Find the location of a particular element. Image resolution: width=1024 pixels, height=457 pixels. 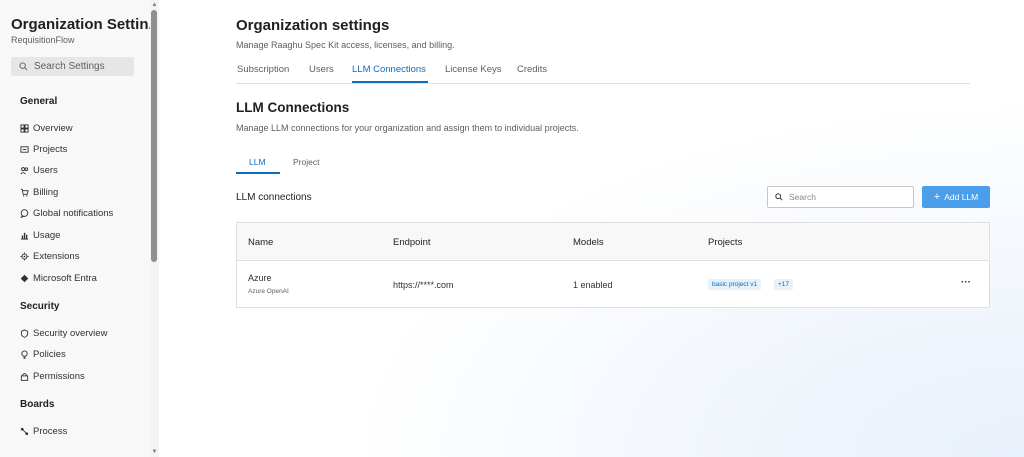

scroll-up-arrow-icon: ▲ is located at coordinates (154, 5).